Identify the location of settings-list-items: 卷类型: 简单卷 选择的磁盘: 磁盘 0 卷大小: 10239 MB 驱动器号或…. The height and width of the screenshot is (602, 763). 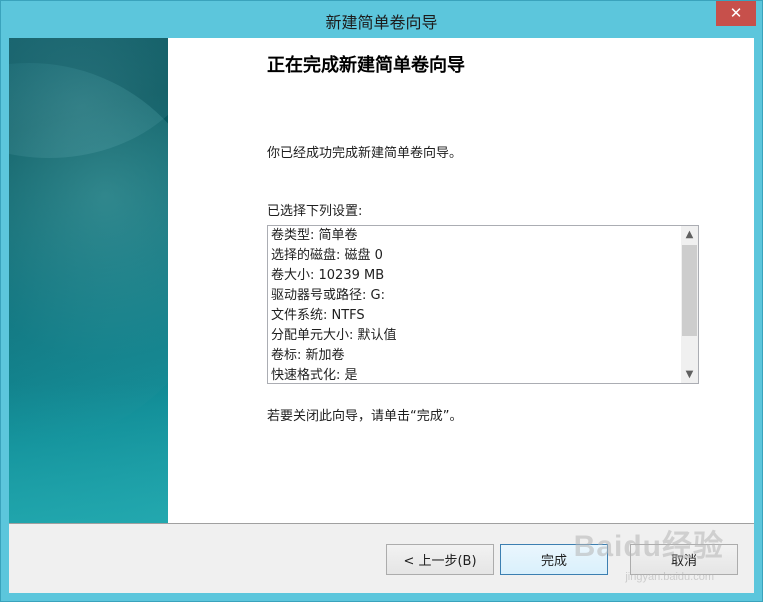
(474, 304).